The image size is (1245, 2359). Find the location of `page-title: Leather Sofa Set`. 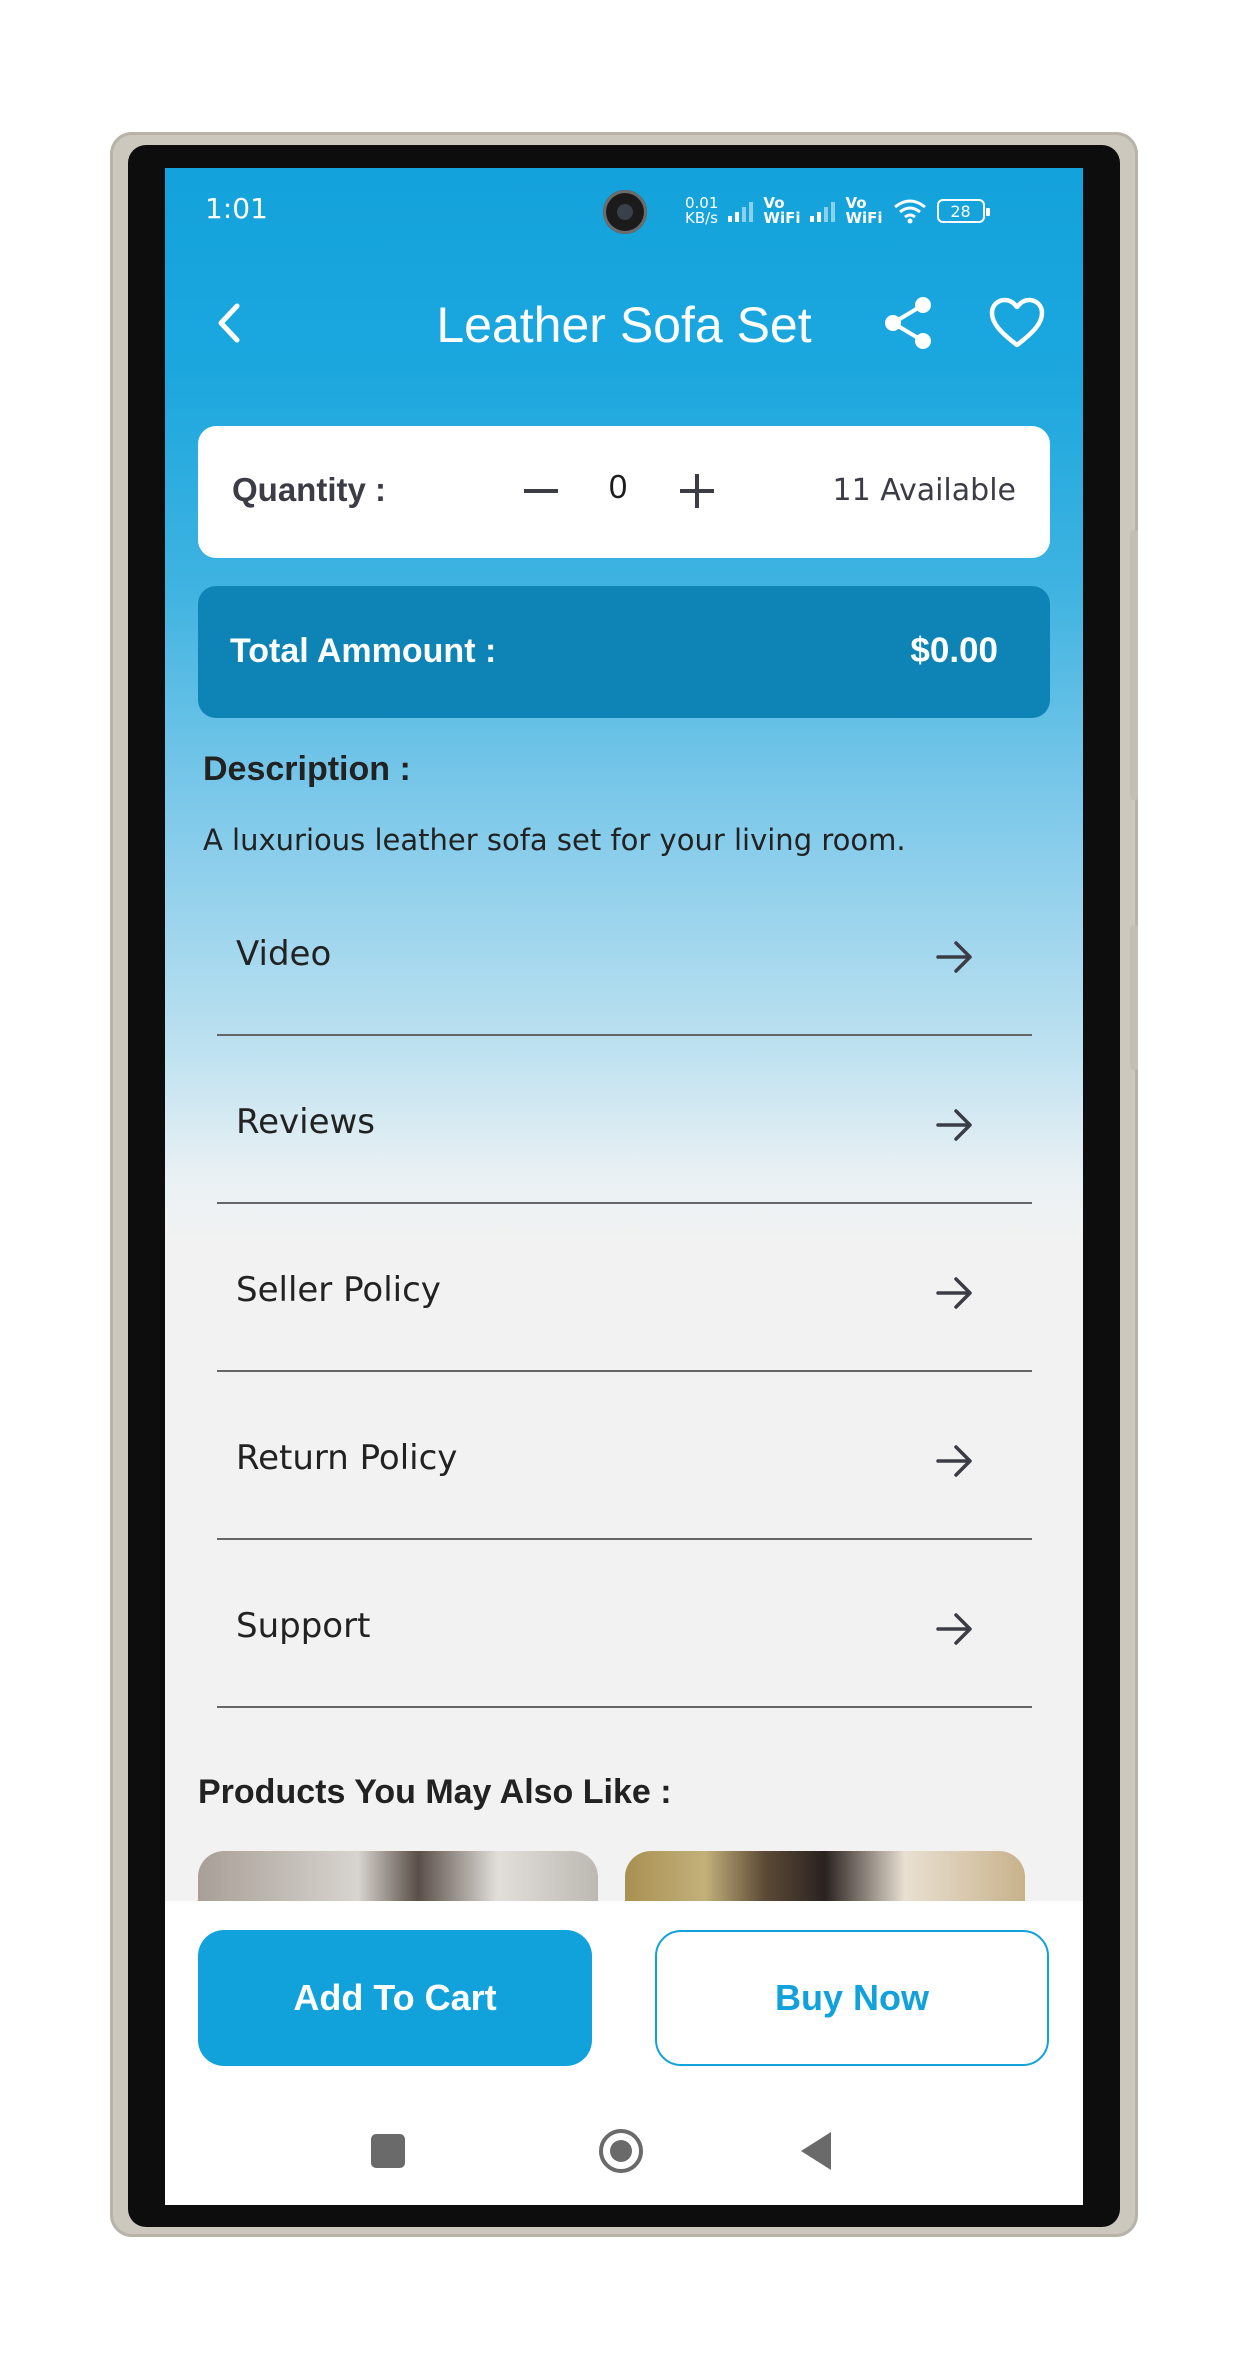

page-title: Leather Sofa Set is located at coordinates (624, 325).